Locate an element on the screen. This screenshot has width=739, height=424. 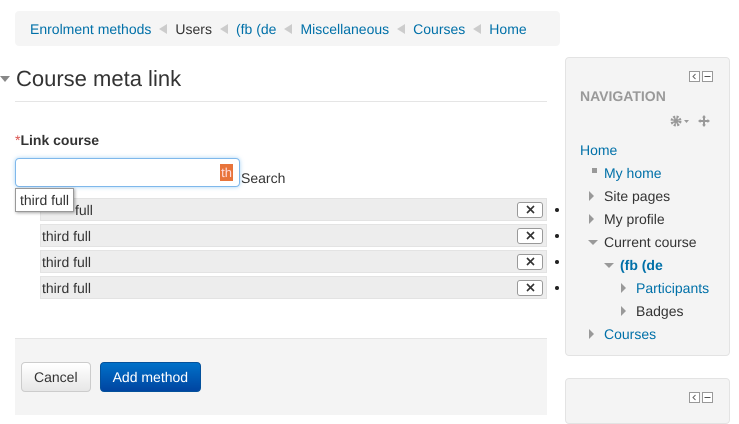
section-title: Course meta link is located at coordinates (99, 79).